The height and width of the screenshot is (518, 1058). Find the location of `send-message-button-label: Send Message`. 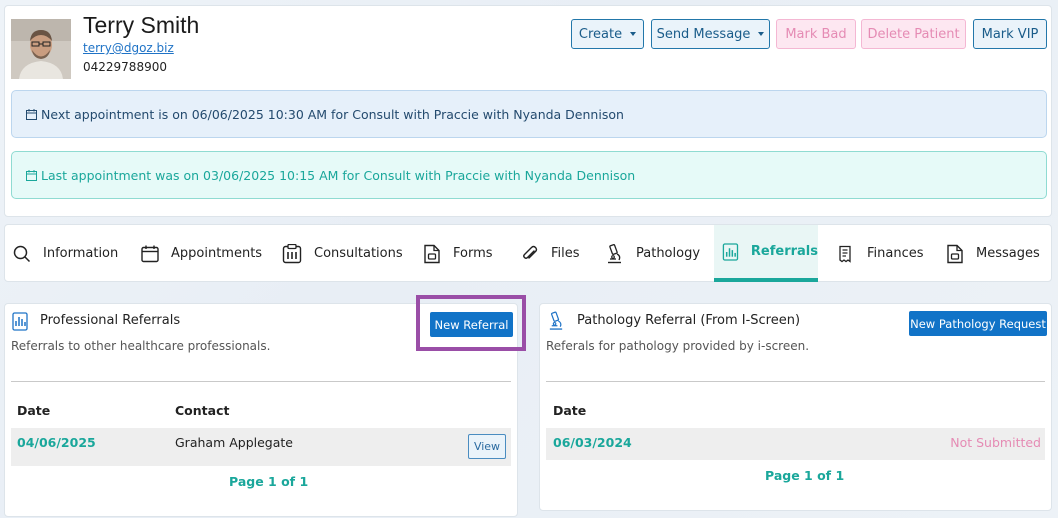

send-message-button-label: Send Message is located at coordinates (703, 34).